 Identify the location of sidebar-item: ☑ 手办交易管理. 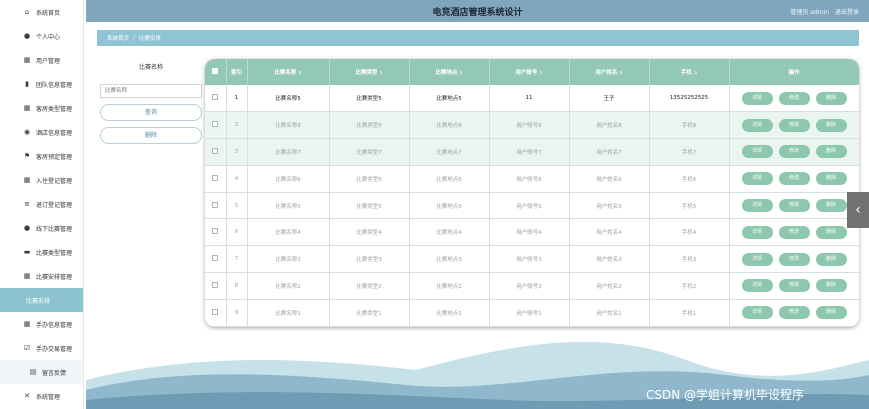
(41, 348).